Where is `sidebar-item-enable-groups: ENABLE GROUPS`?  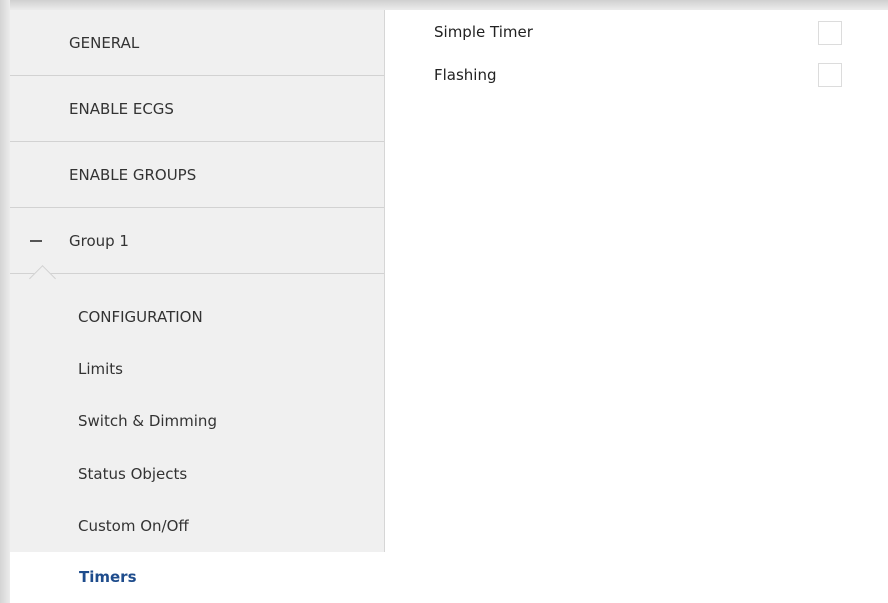 sidebar-item-enable-groups: ENABLE GROUPS is located at coordinates (197, 175).